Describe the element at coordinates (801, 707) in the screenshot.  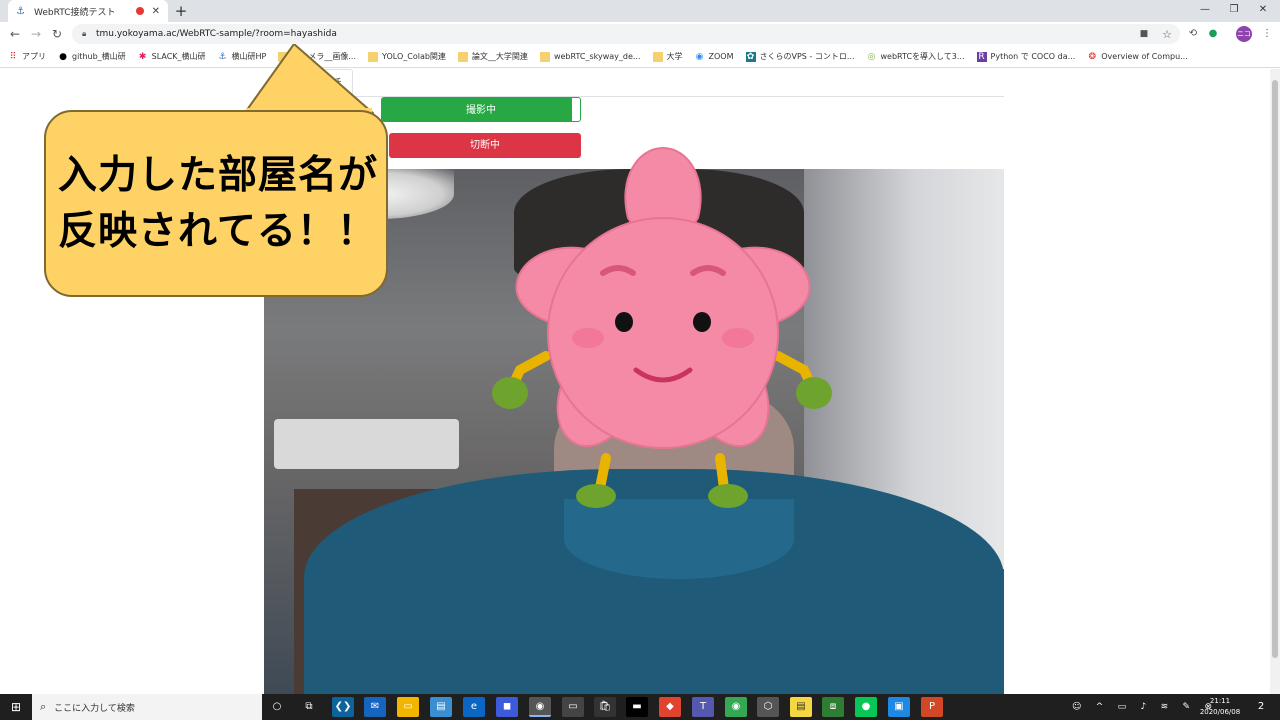
I see `sticky-notes-icon: ▤` at that location.